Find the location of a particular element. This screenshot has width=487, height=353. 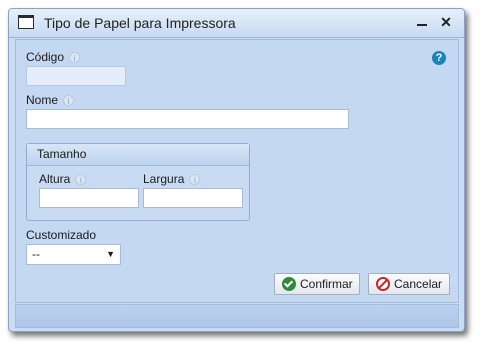

close-button: ✕ is located at coordinates (446, 22).